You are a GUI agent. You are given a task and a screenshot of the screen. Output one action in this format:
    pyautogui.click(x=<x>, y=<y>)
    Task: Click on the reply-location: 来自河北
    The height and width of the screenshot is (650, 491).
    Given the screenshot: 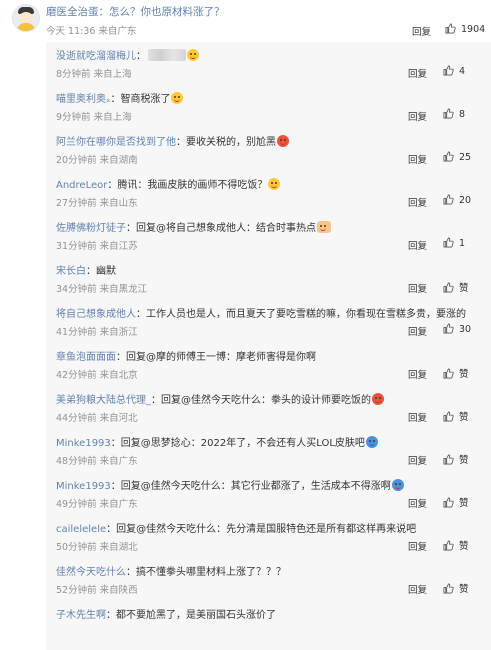 What is the action you would take?
    pyautogui.click(x=118, y=418)
    